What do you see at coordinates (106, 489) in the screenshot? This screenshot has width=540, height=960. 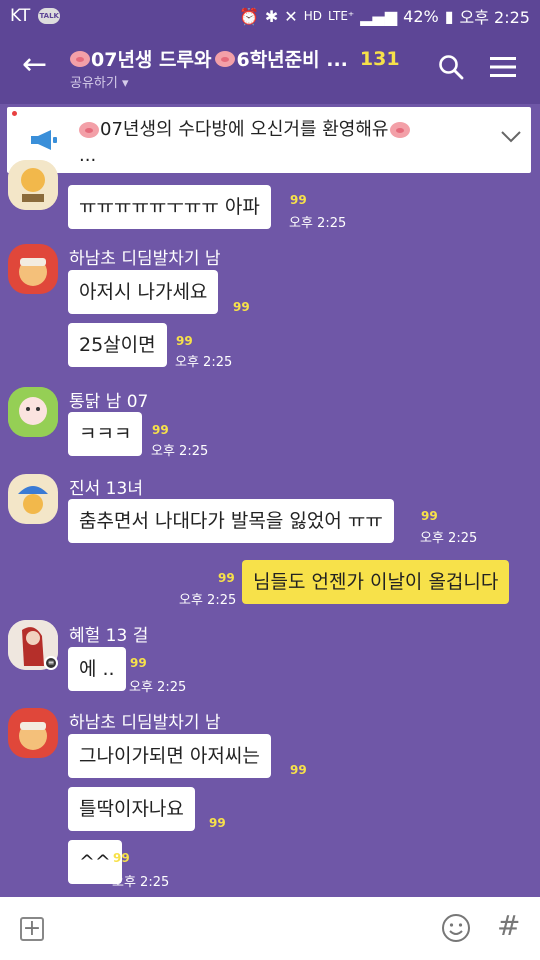 I see `sender-name: 진서 13녀` at bounding box center [106, 489].